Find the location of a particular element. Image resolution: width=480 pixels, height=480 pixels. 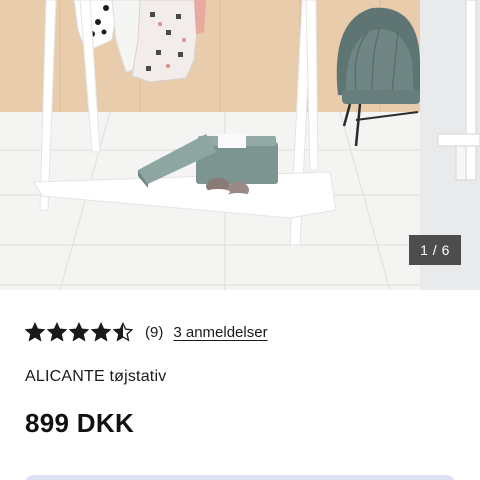

product-price: 899 DKK is located at coordinates (80, 423).